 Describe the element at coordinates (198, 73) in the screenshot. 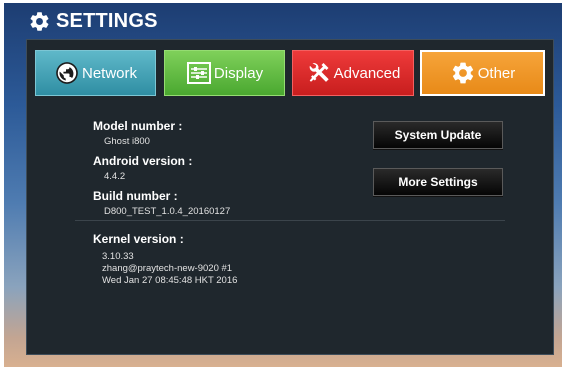

I see `sliders-icon` at that location.